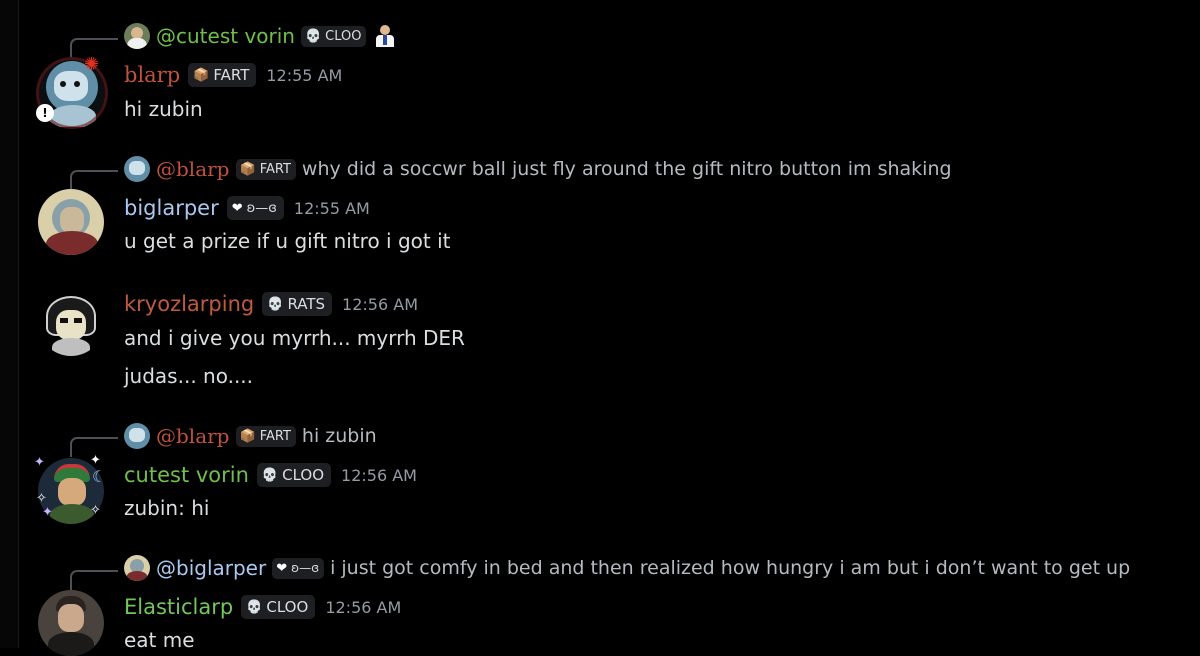 This screenshot has width=1200, height=656. What do you see at coordinates (339, 436) in the screenshot?
I see `reply-preview-text: hi zubin` at bounding box center [339, 436].